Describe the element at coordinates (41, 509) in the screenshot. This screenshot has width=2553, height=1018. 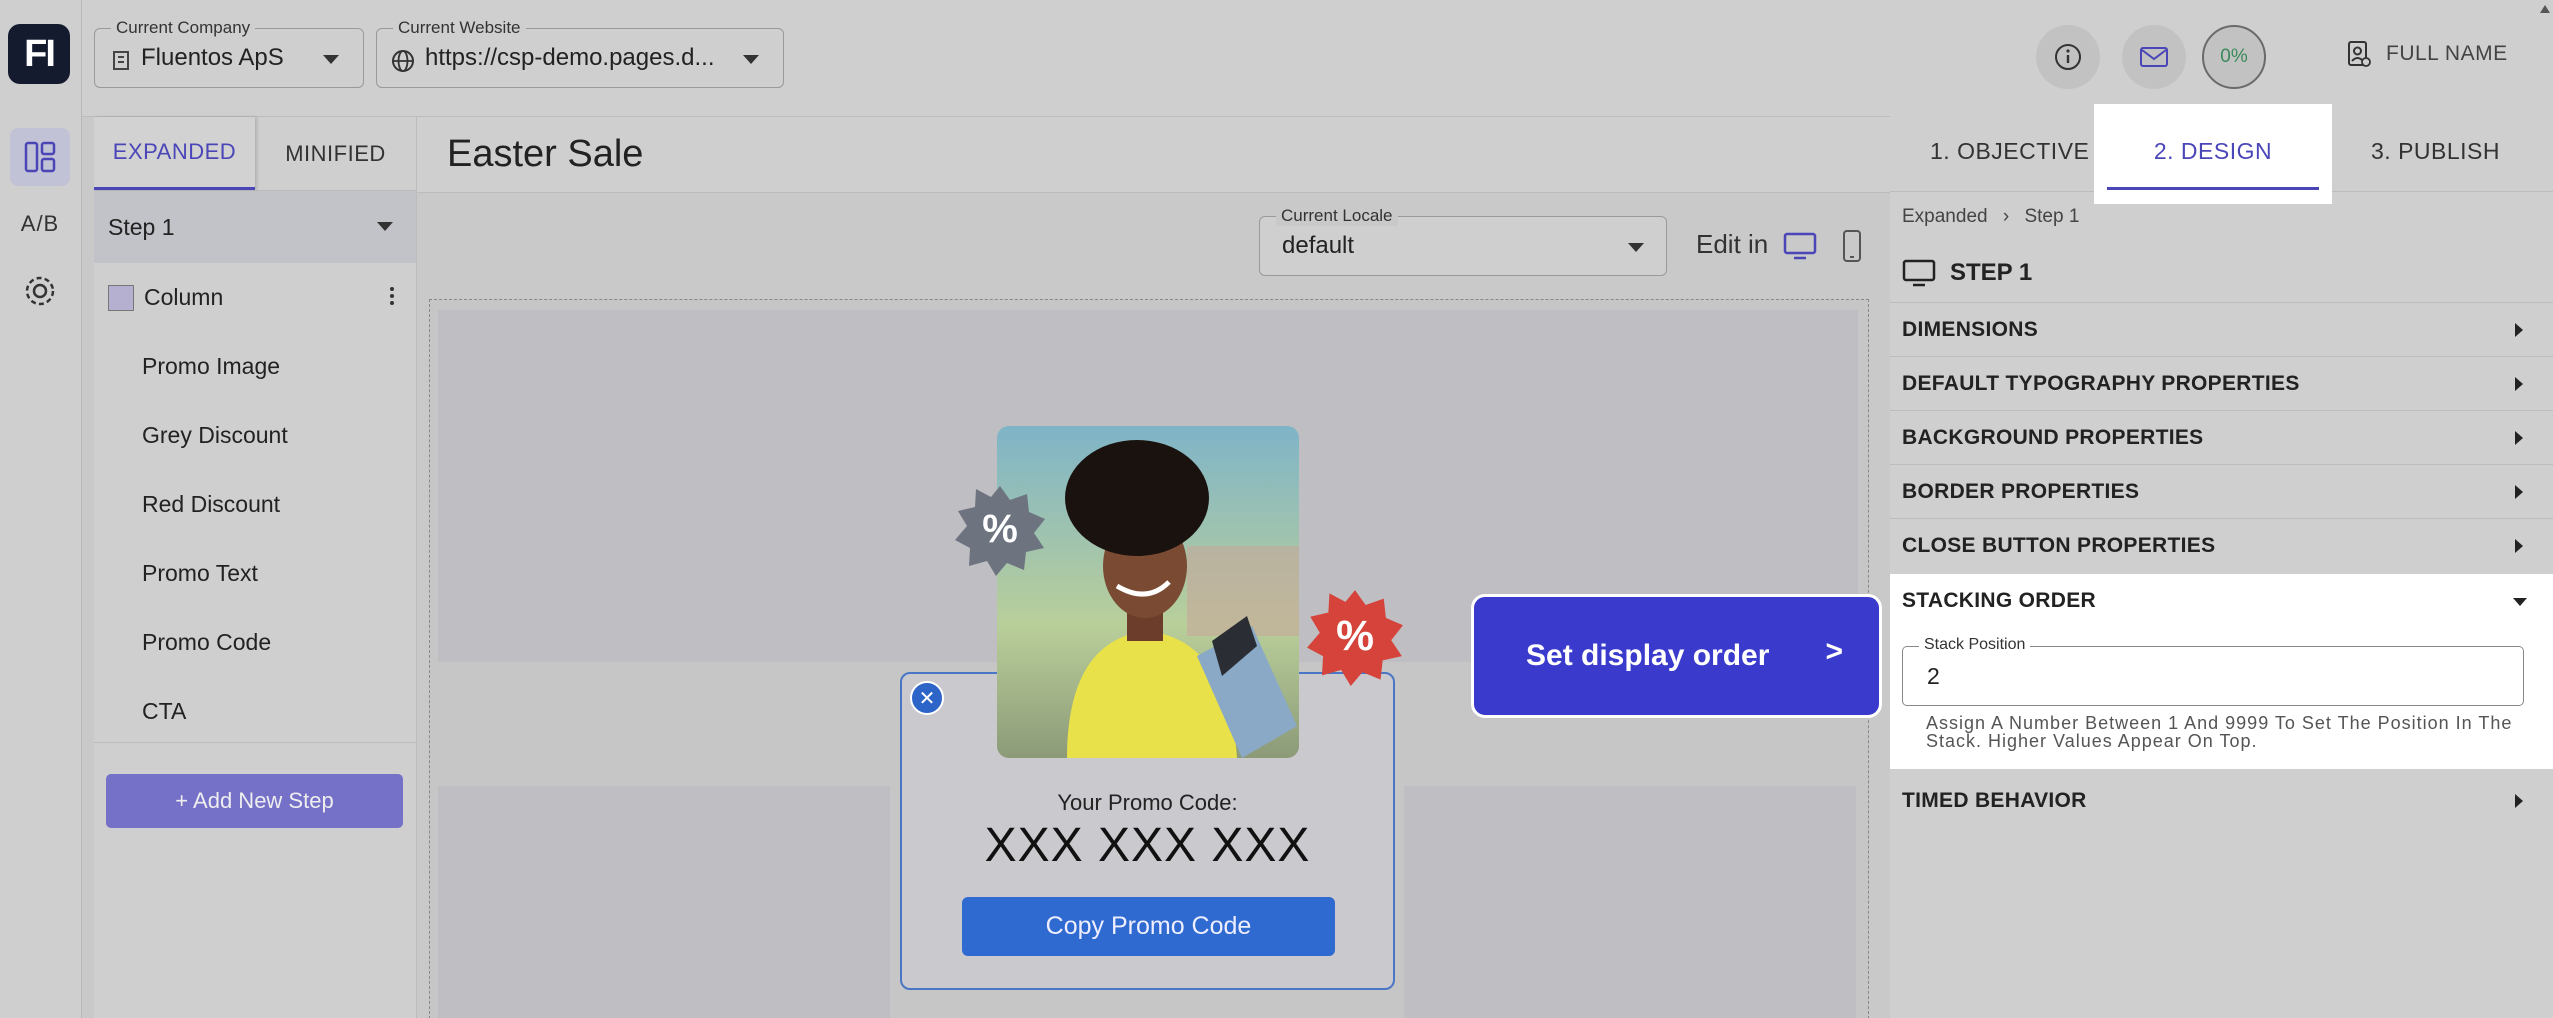
I see `left-rail: FI A/B` at that location.